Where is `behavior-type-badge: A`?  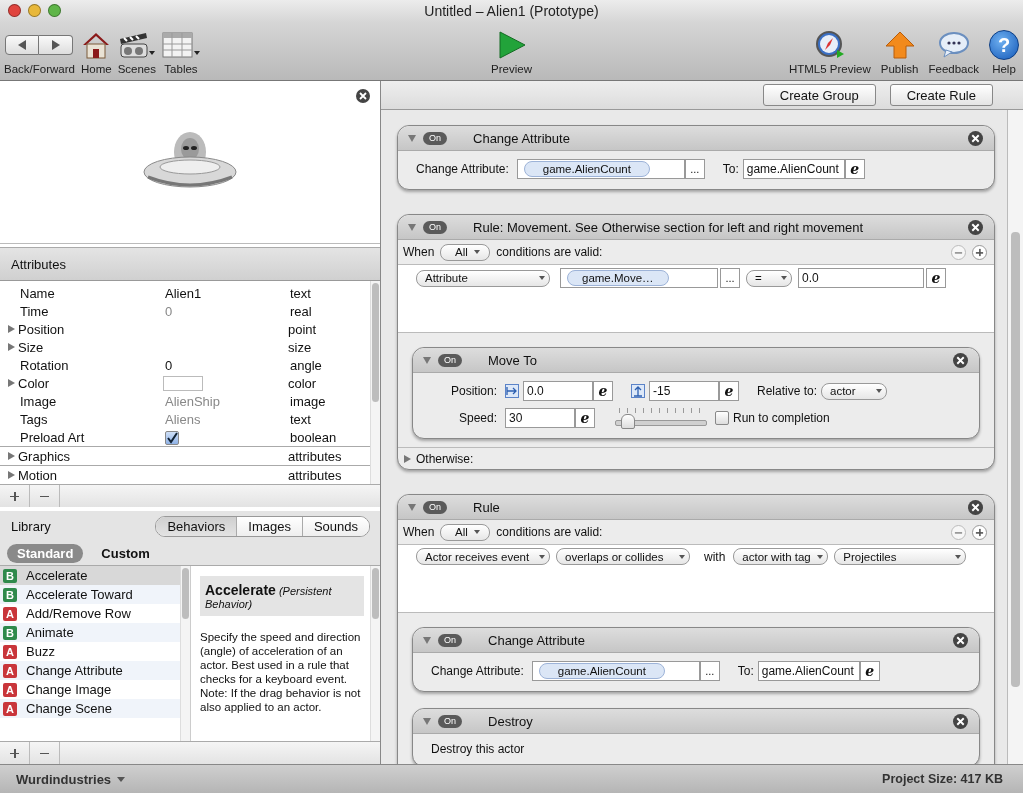
behavior-type-badge: A is located at coordinates (10, 689).